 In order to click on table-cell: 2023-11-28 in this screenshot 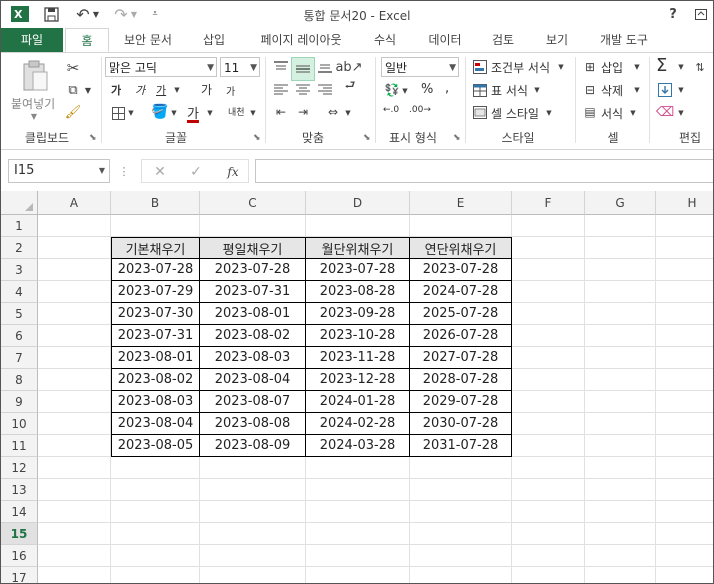, I will do `click(358, 358)`.